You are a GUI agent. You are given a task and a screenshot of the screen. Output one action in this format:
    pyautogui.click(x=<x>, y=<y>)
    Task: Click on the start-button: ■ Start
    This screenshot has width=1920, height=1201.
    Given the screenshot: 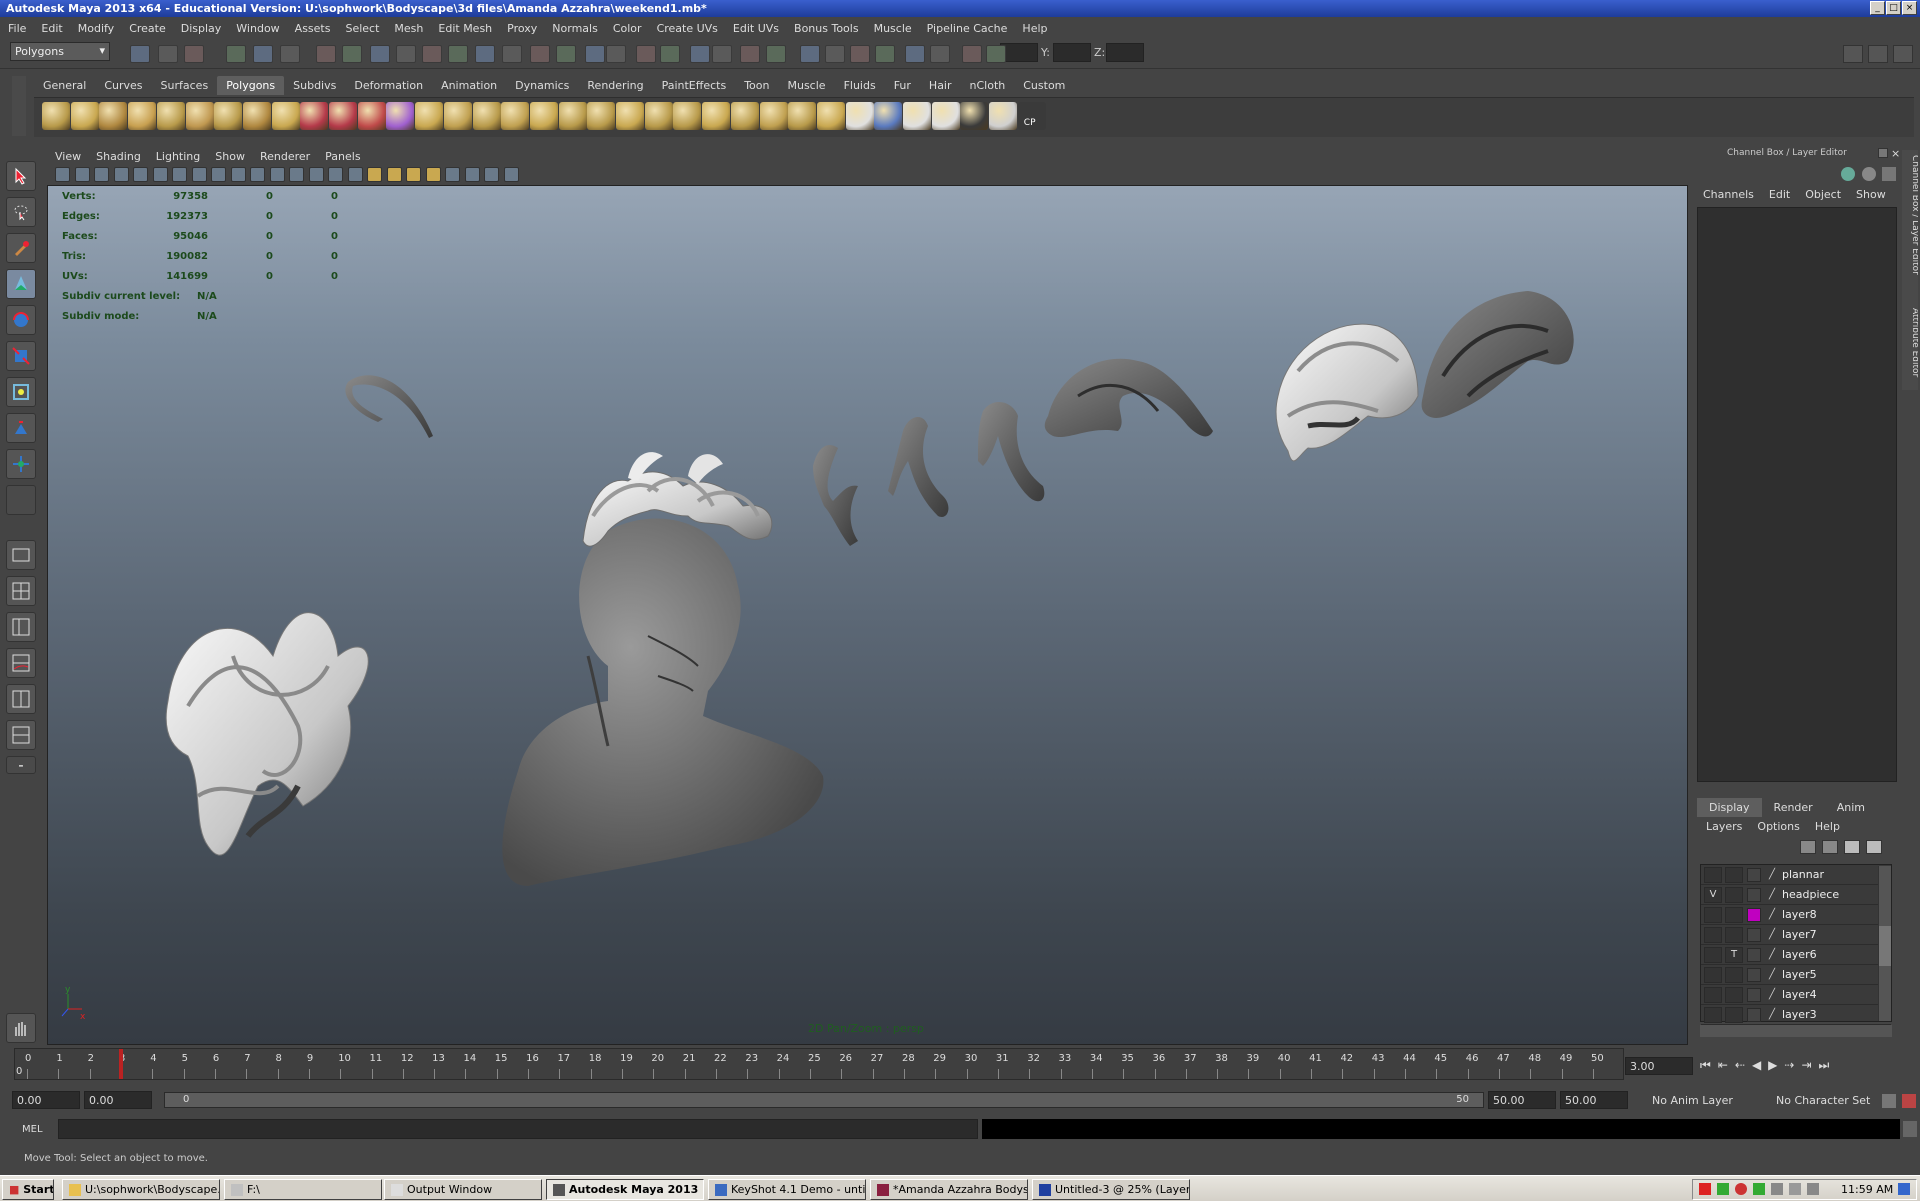 What is the action you would take?
    pyautogui.click(x=28, y=1189)
    